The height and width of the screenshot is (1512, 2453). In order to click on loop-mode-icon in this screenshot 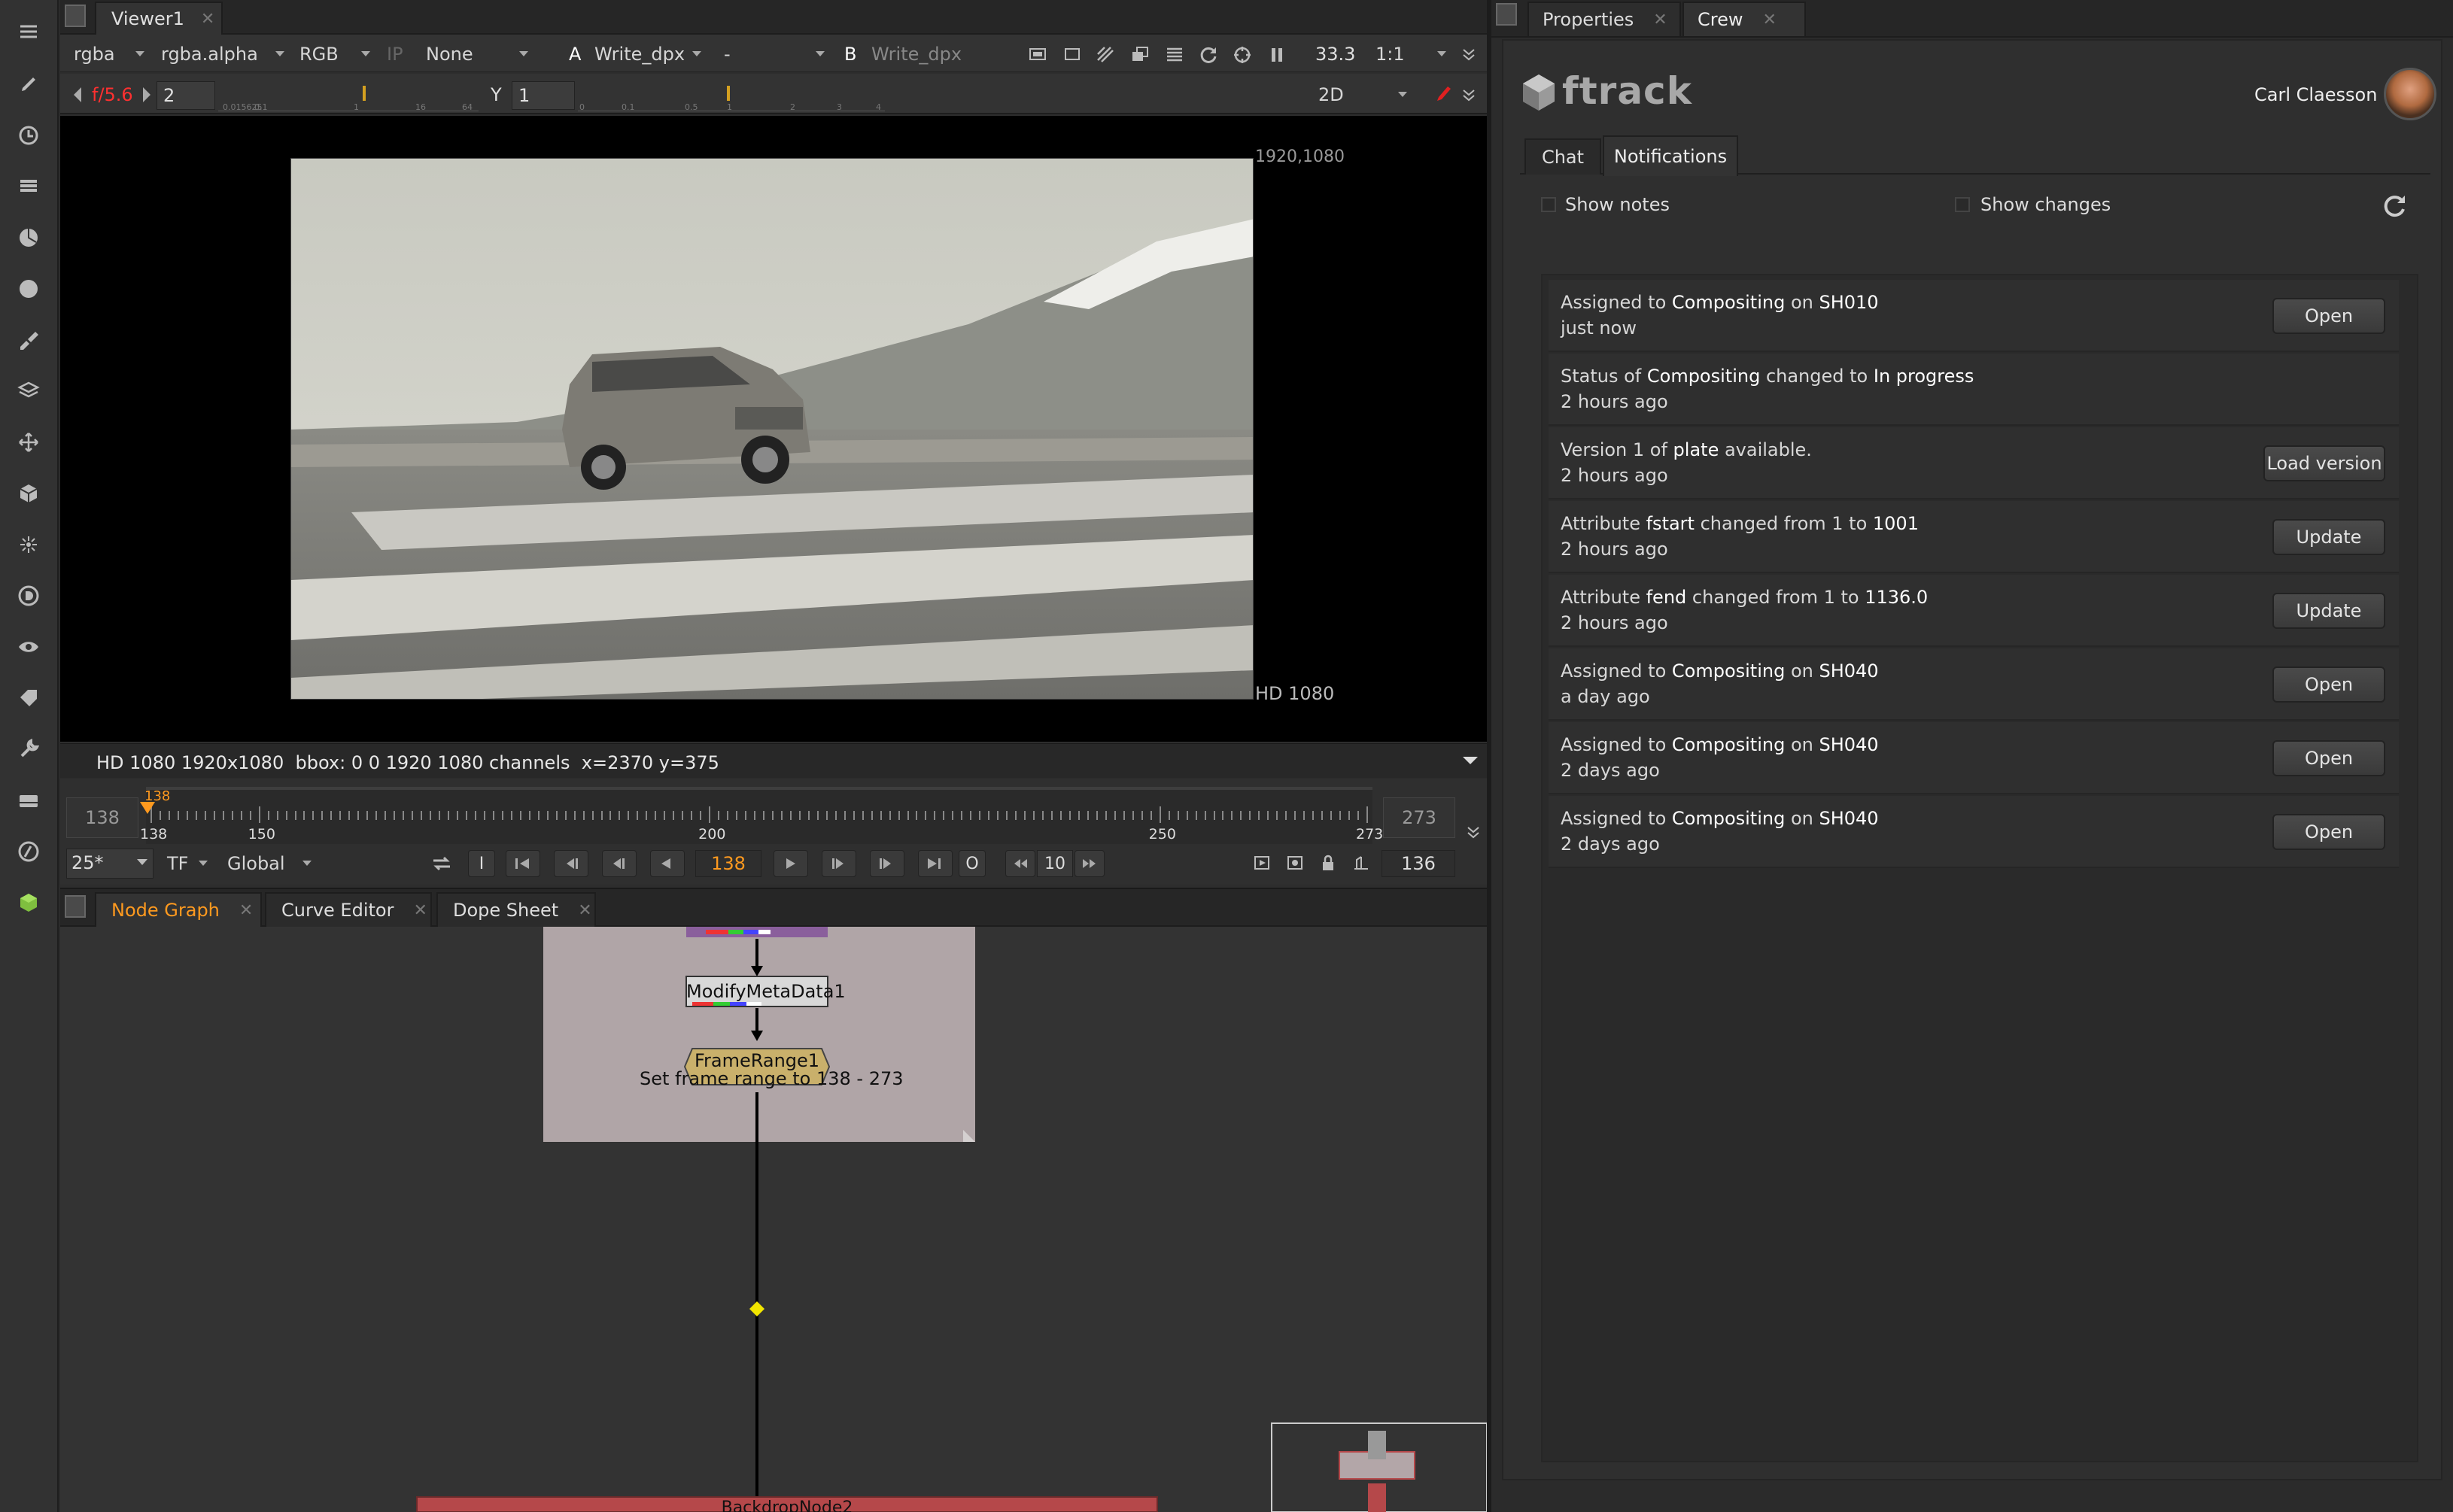, I will do `click(442, 864)`.